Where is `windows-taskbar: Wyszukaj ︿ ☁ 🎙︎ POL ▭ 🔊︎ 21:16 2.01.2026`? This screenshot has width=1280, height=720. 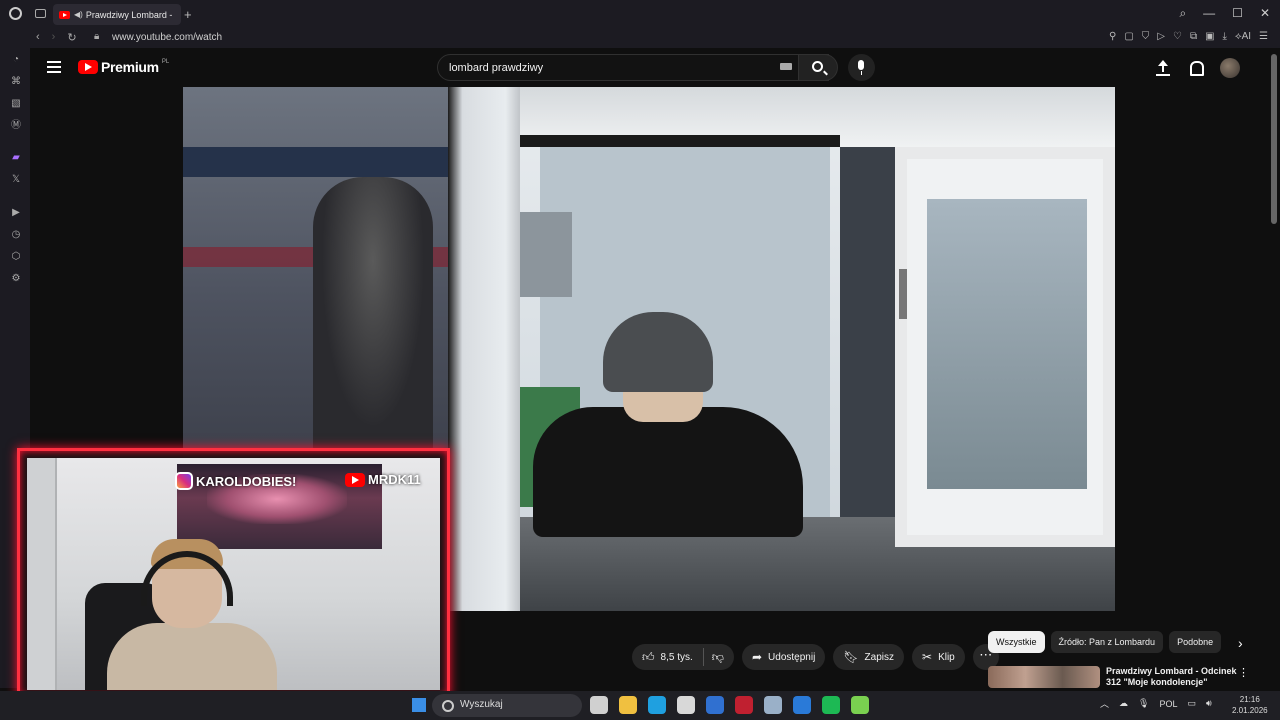 windows-taskbar: Wyszukaj ︿ ☁ 🎙︎ POL ▭ 🔊︎ 21:16 2.01.2026 is located at coordinates (640, 705).